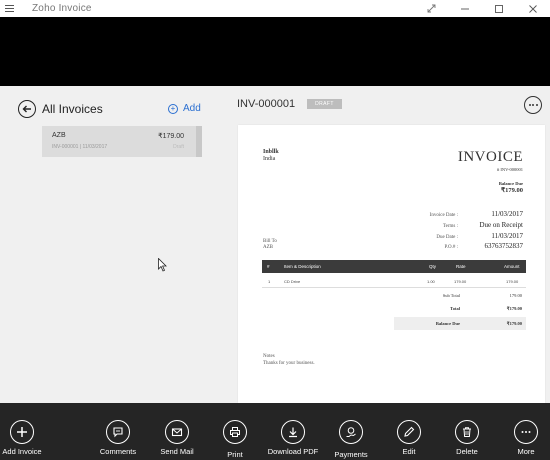  I want to click on notes-block: Notes Thanks for your business., so click(289, 360).